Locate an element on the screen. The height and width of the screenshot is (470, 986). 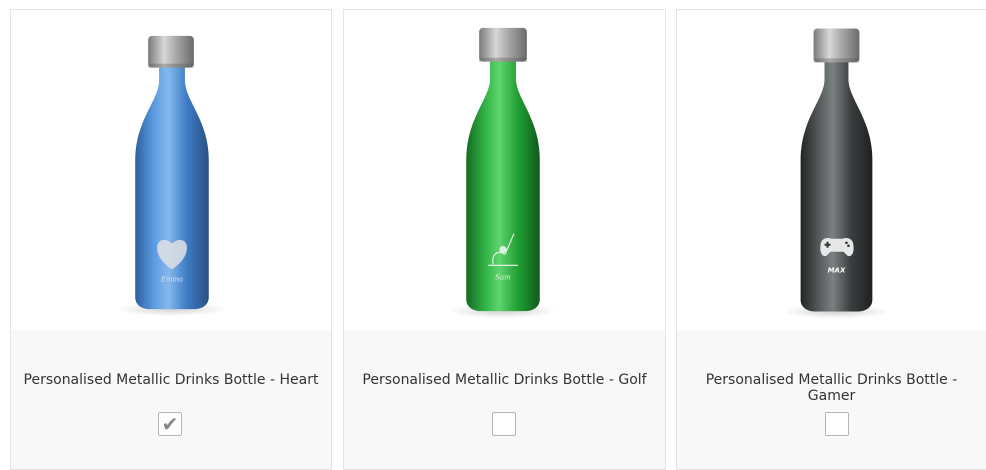
bottle-gamer-image: MAX is located at coordinates (836, 173).